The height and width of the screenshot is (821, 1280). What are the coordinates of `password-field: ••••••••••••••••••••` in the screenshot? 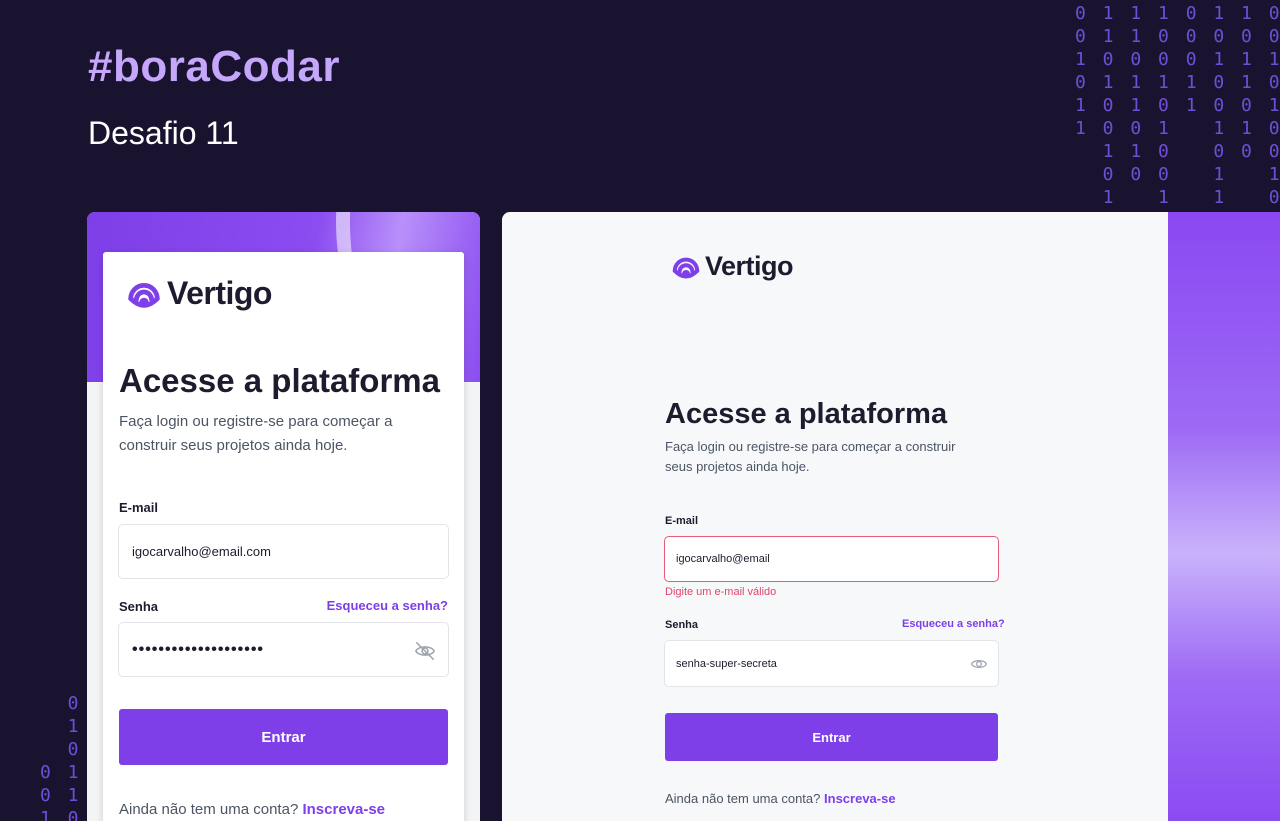 It's located at (283, 649).